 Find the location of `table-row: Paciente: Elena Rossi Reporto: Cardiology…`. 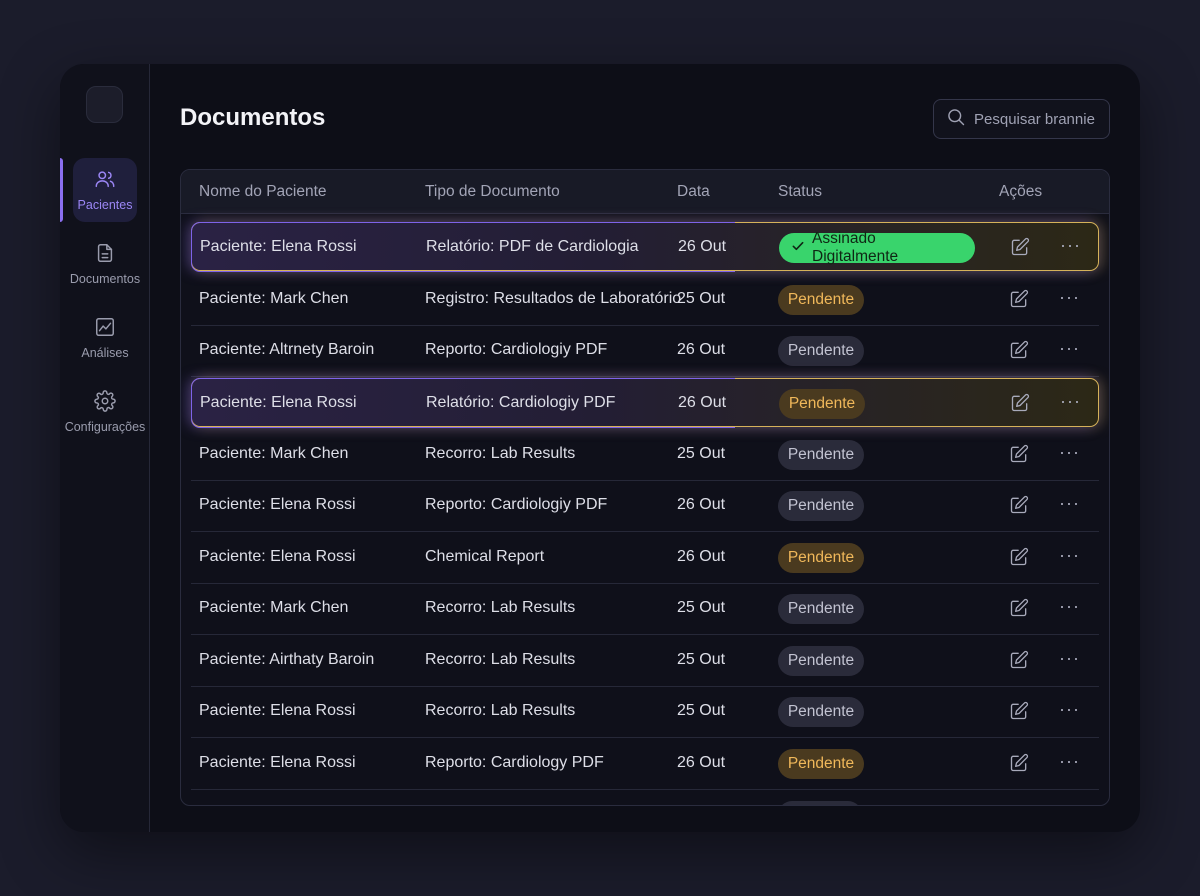

table-row: Paciente: Elena Rossi Reporto: Cardiology… is located at coordinates (645, 764).